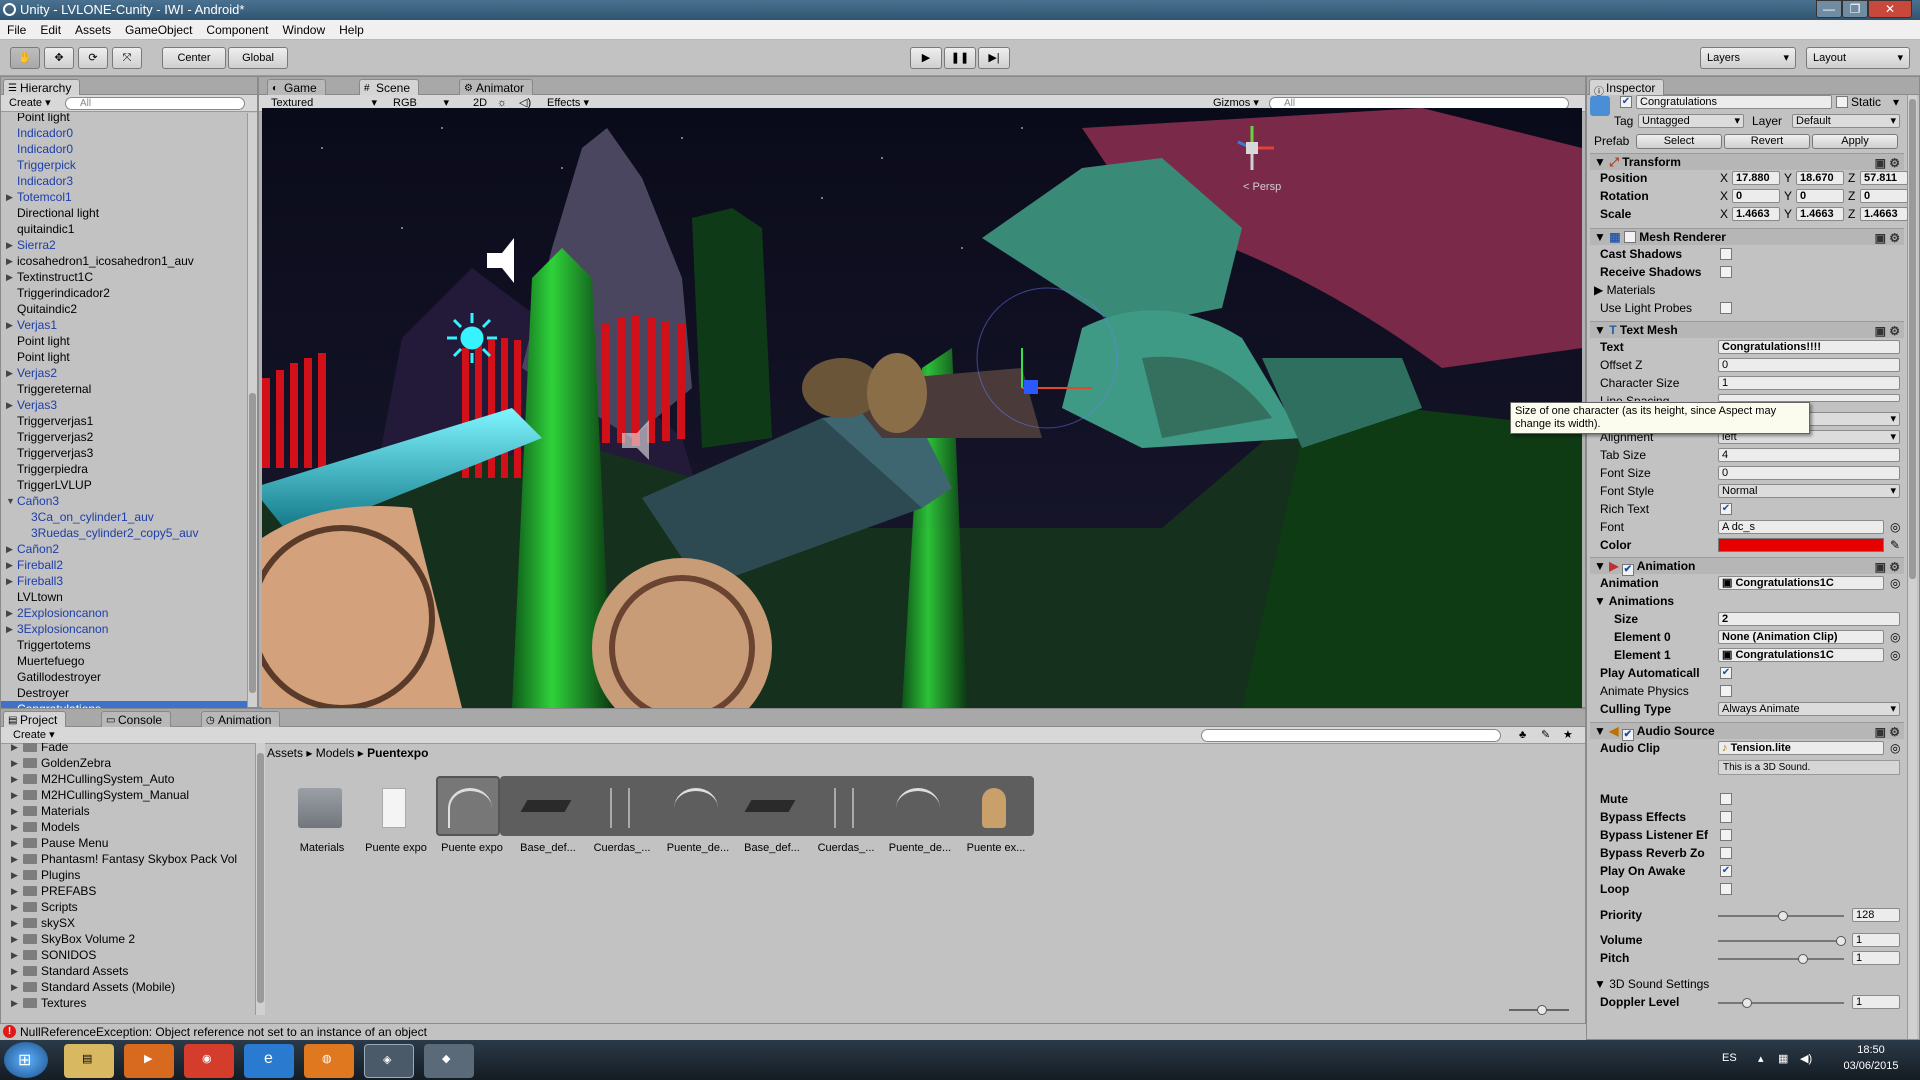  I want to click on play-on-awake-checkbox: ✔, so click(1726, 871).